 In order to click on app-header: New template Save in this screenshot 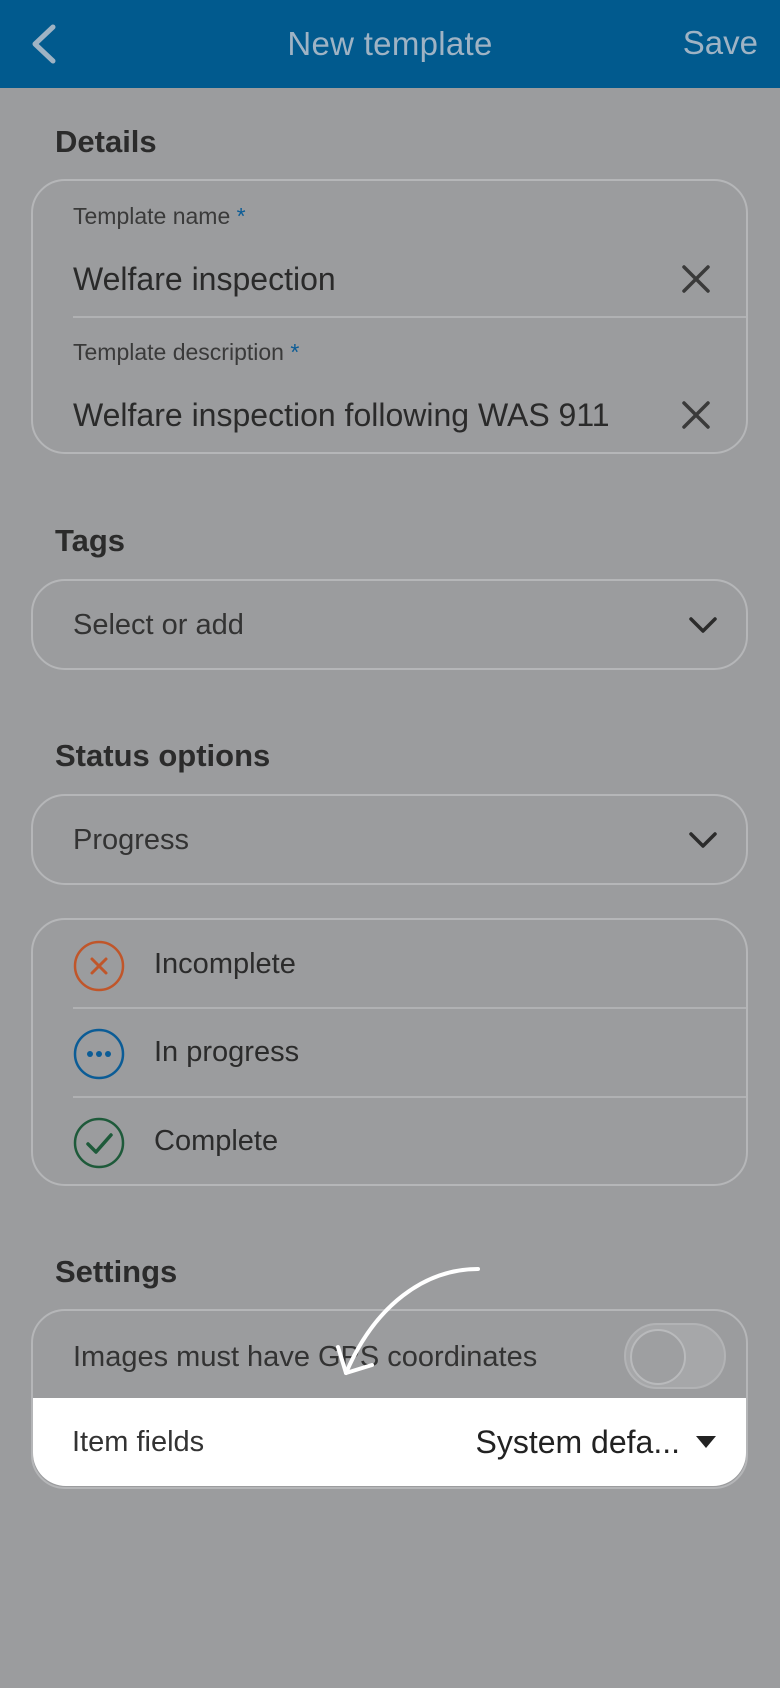, I will do `click(390, 44)`.